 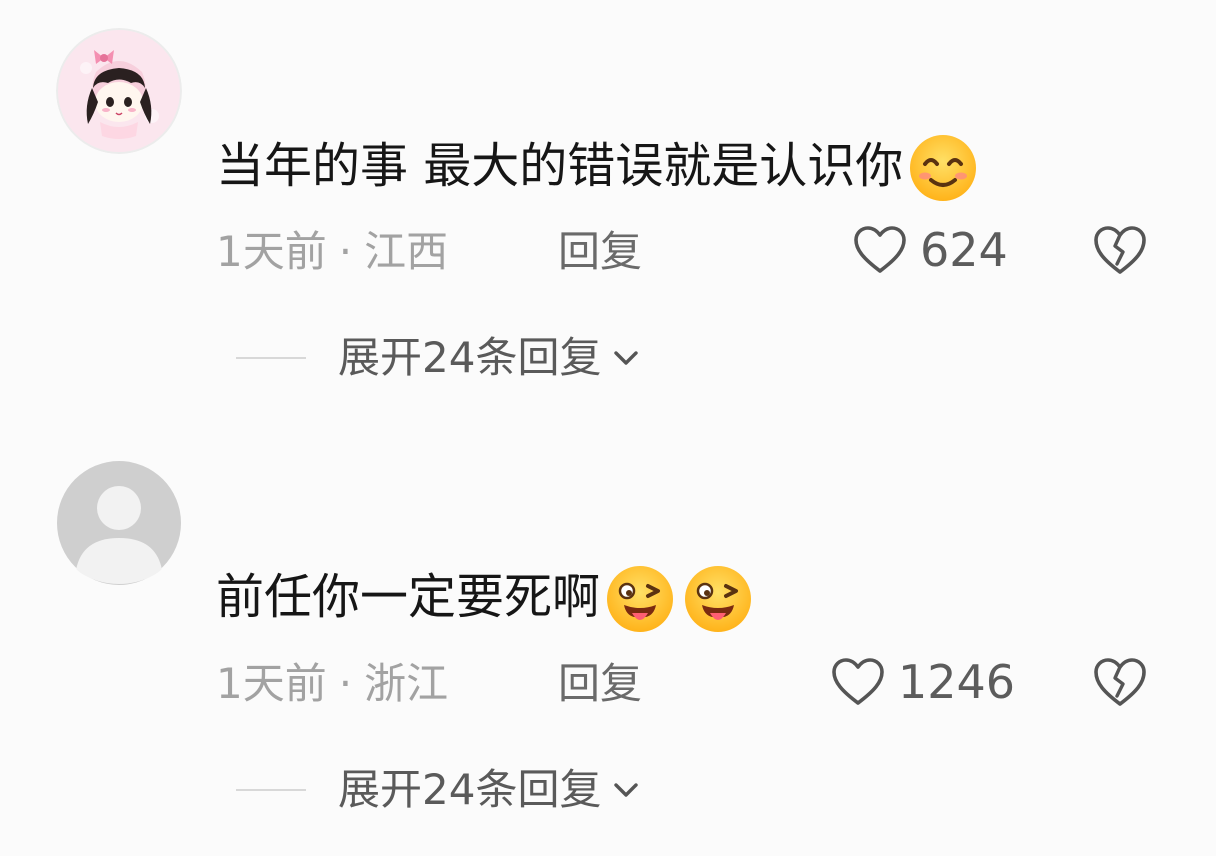 I want to click on like-count: 1246, so click(x=957, y=682).